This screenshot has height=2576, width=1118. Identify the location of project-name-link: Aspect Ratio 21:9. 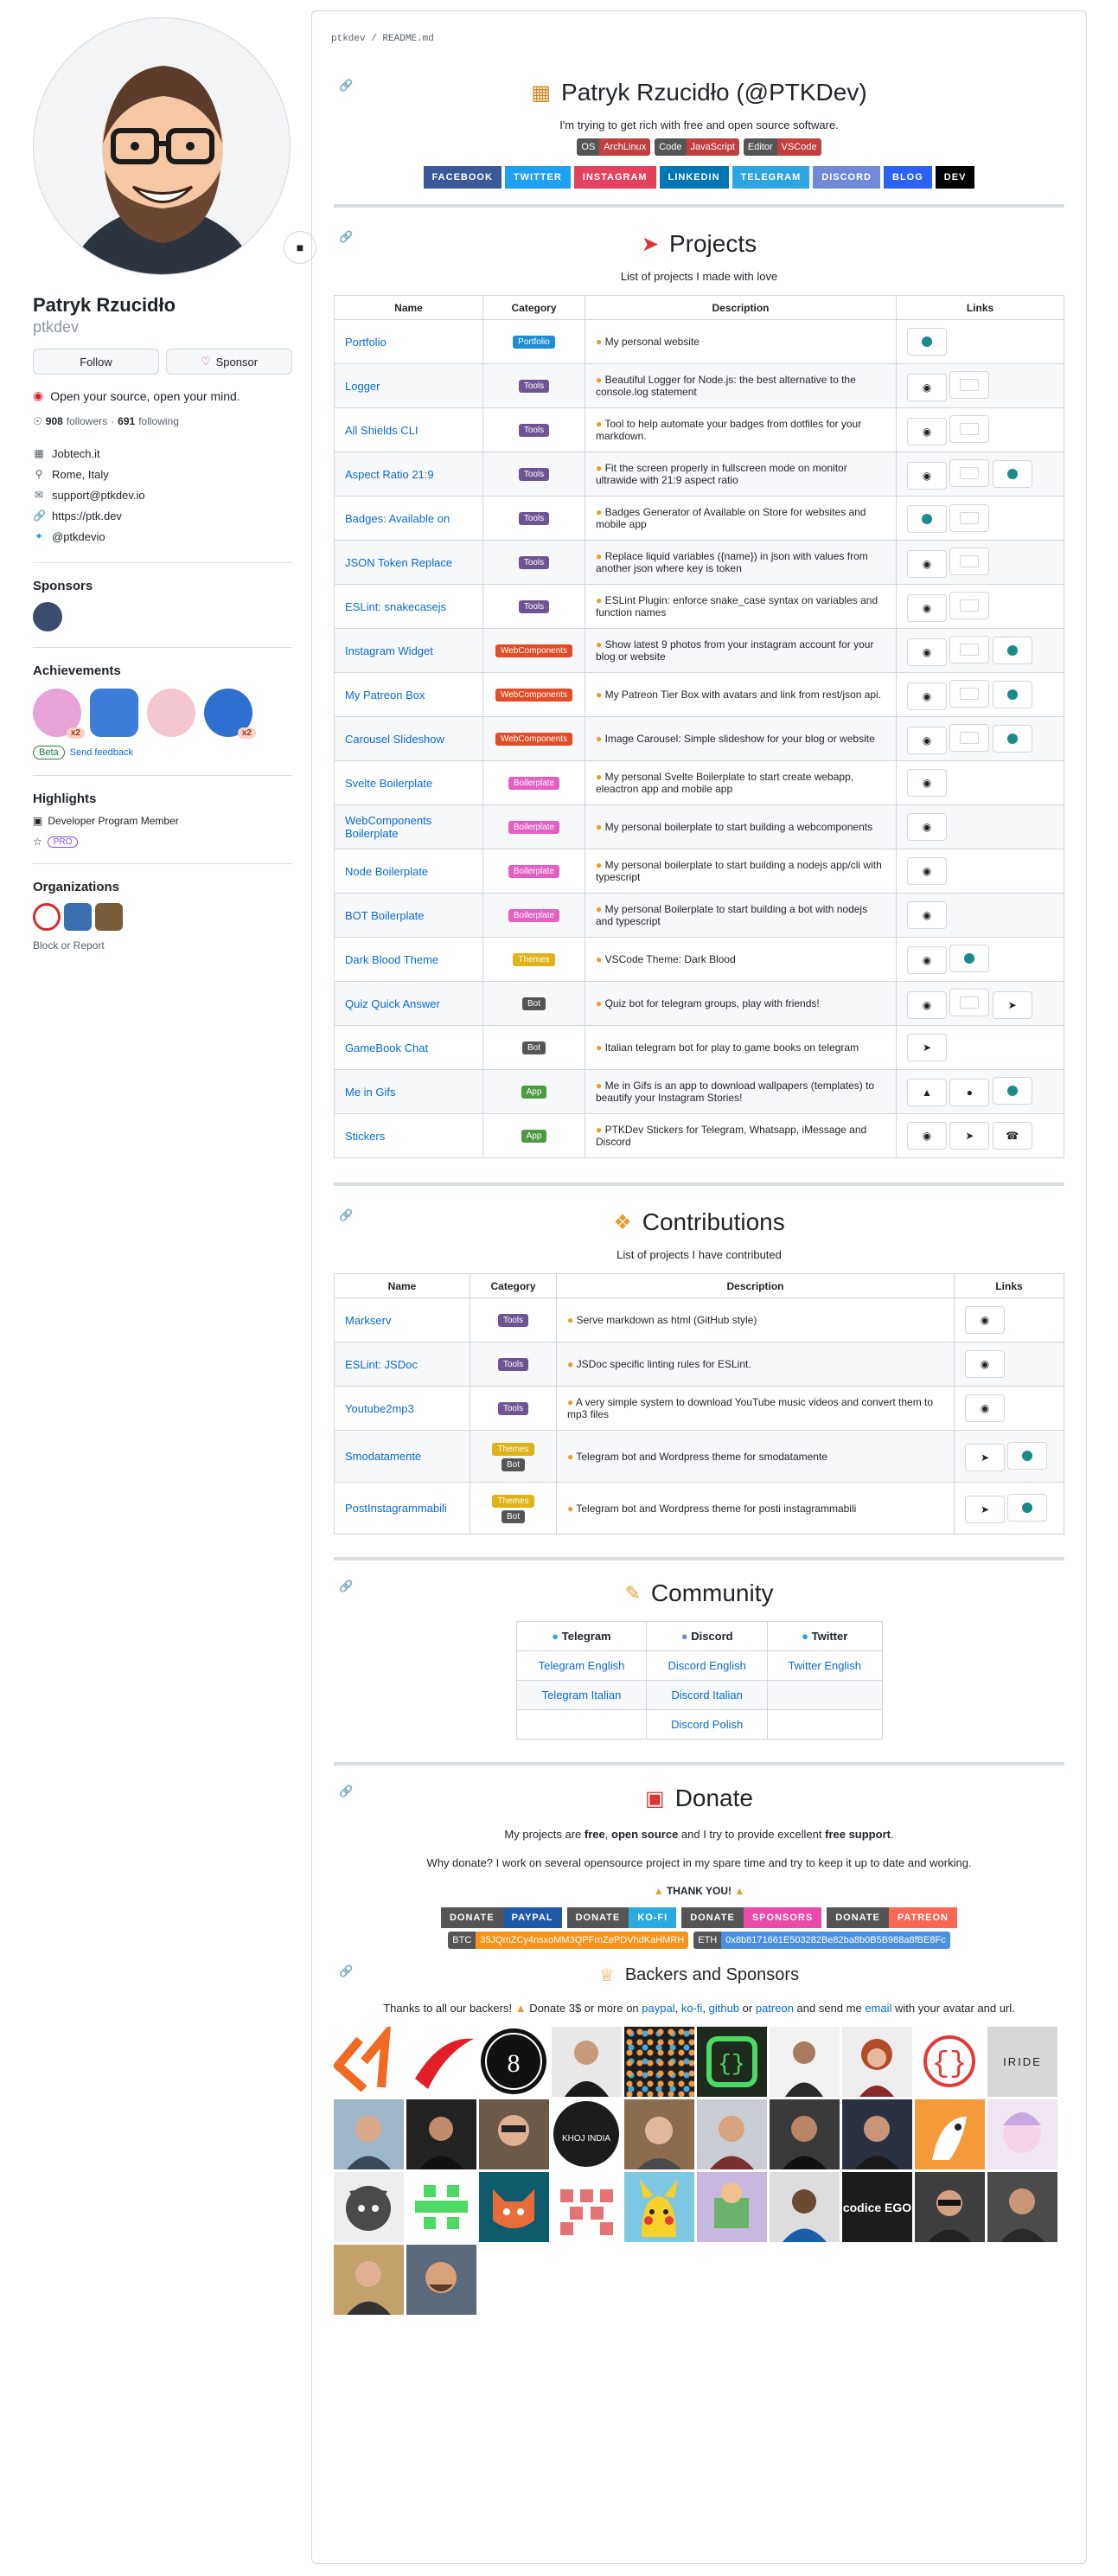
(389, 474).